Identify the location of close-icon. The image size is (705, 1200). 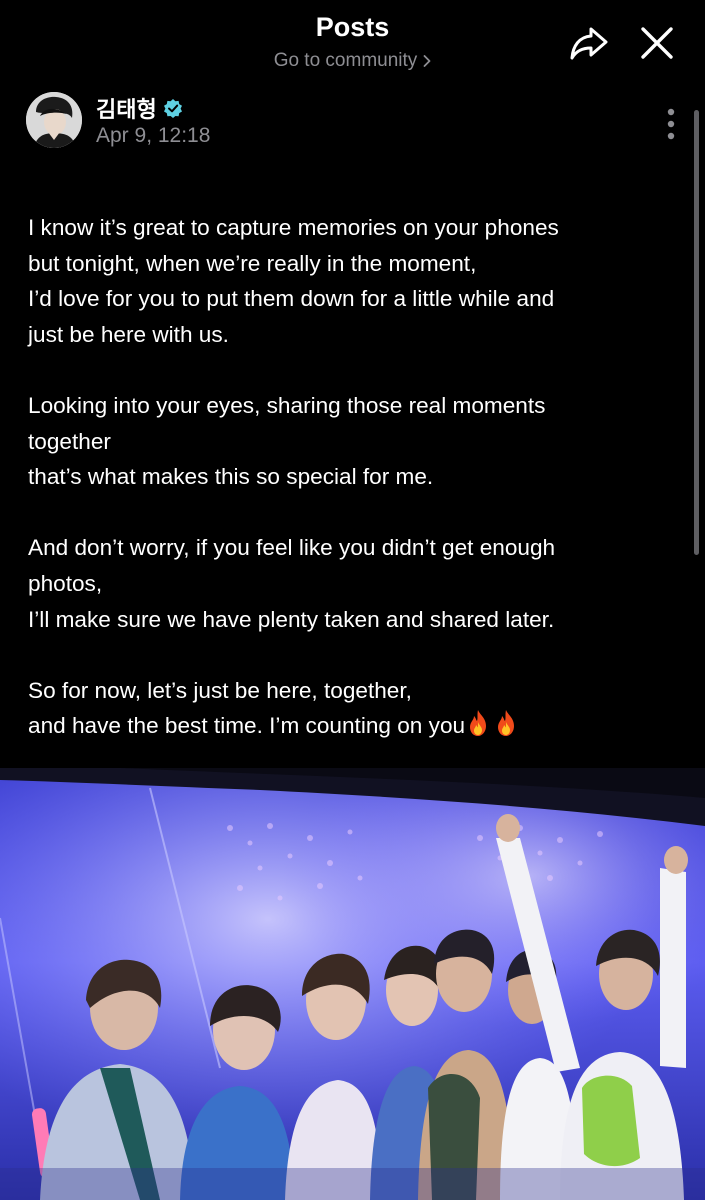
(657, 43).